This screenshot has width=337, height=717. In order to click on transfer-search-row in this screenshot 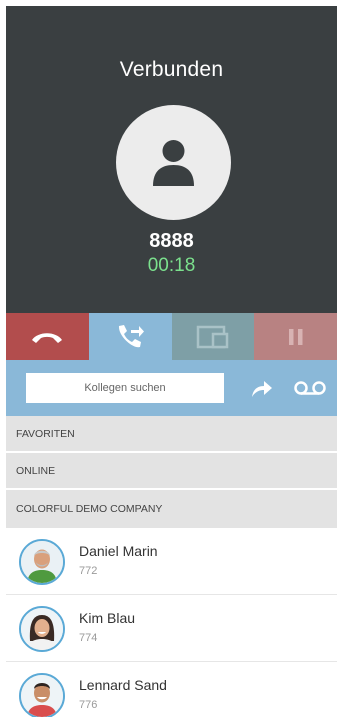, I will do `click(171, 388)`.